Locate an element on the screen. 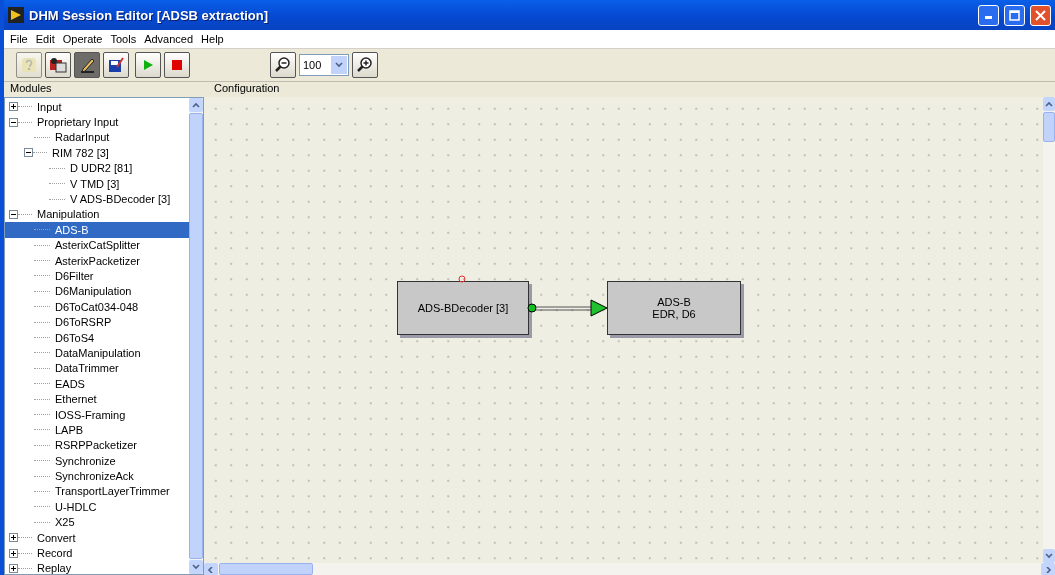 The height and width of the screenshot is (575, 1055). close-button is located at coordinates (1040, 15).